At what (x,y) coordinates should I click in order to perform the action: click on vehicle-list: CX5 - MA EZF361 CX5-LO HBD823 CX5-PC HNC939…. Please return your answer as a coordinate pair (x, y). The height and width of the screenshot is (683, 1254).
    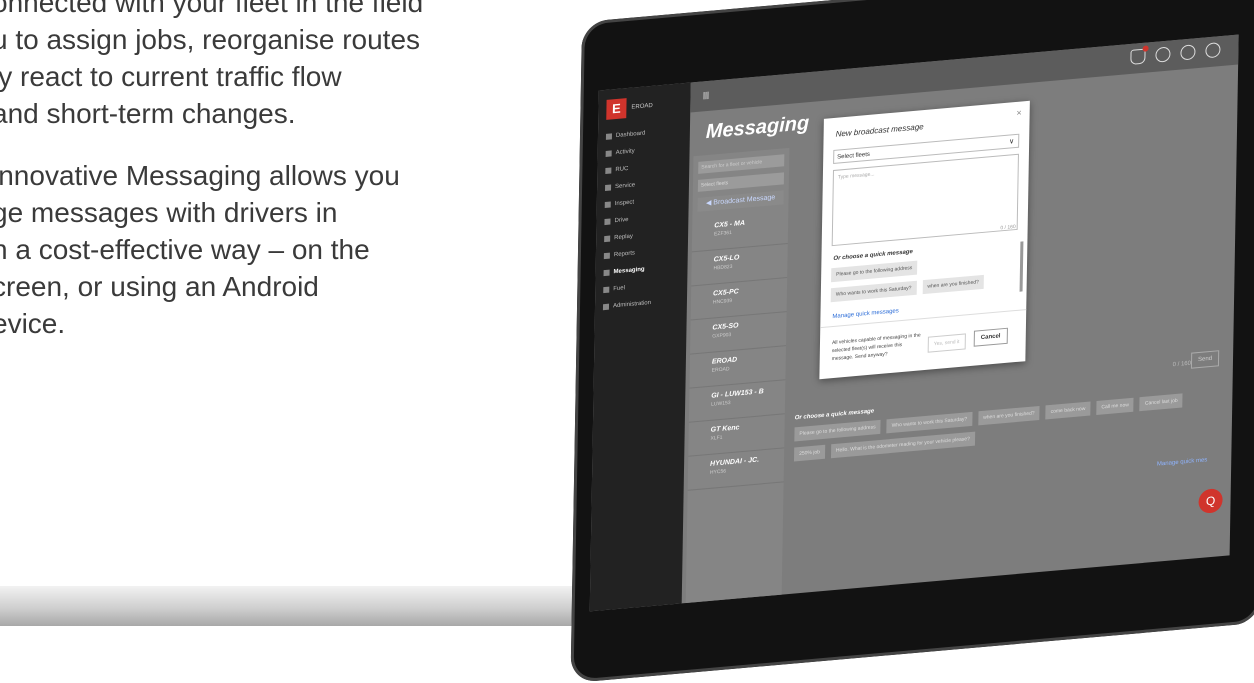
    Looking at the image, I should click on (738, 350).